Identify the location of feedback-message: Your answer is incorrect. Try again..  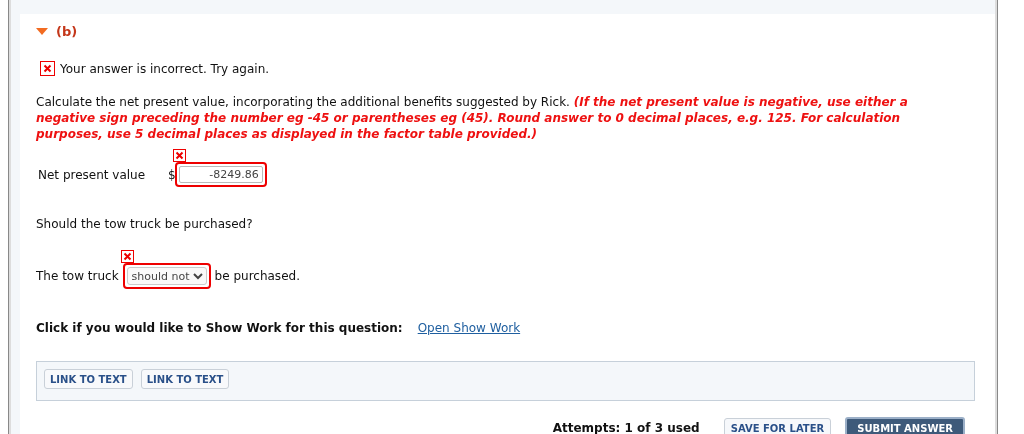
(165, 68).